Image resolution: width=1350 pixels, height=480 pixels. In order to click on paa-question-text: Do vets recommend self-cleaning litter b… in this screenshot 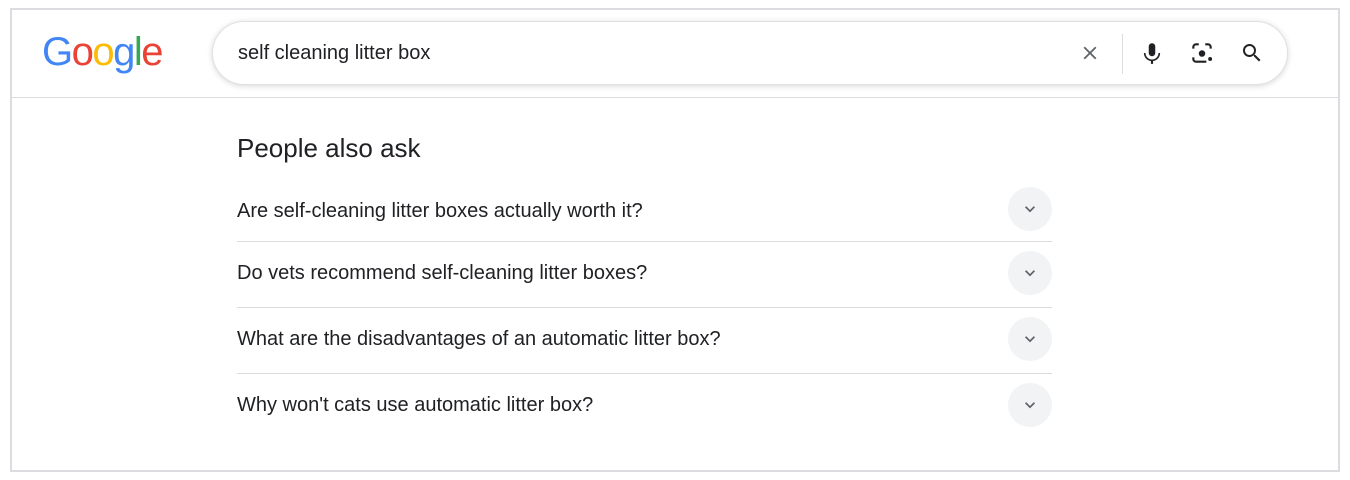, I will do `click(442, 273)`.